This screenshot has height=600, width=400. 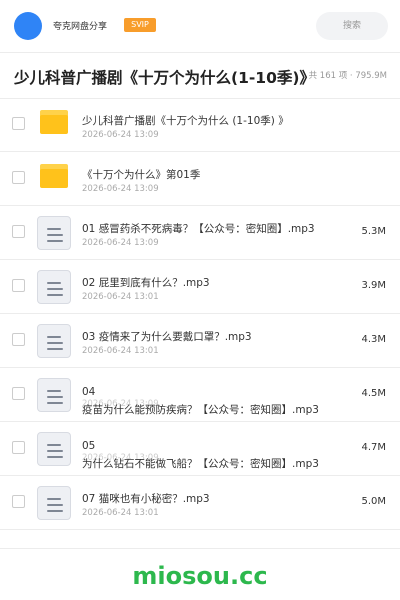 What do you see at coordinates (141, 175) in the screenshot?
I see `item-name: 《十万个为什么》第01季` at bounding box center [141, 175].